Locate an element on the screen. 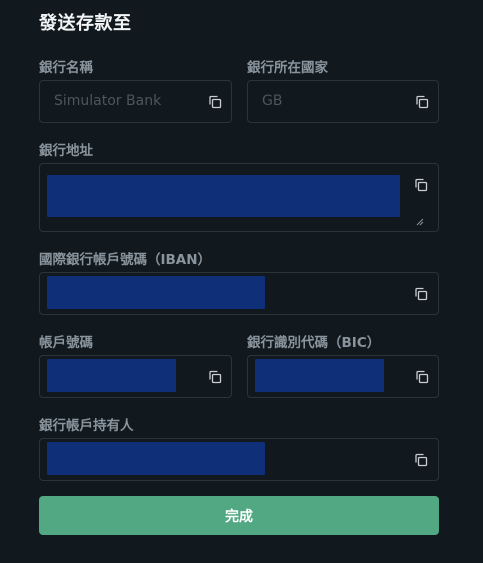 The width and height of the screenshot is (483, 563). dialog-title: 發送存款至 is located at coordinates (85, 23).